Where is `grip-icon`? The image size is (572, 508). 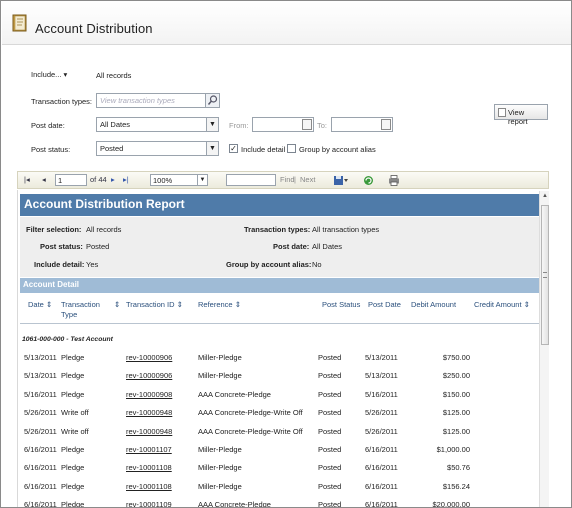 grip-icon is located at coordinates (545, 275).